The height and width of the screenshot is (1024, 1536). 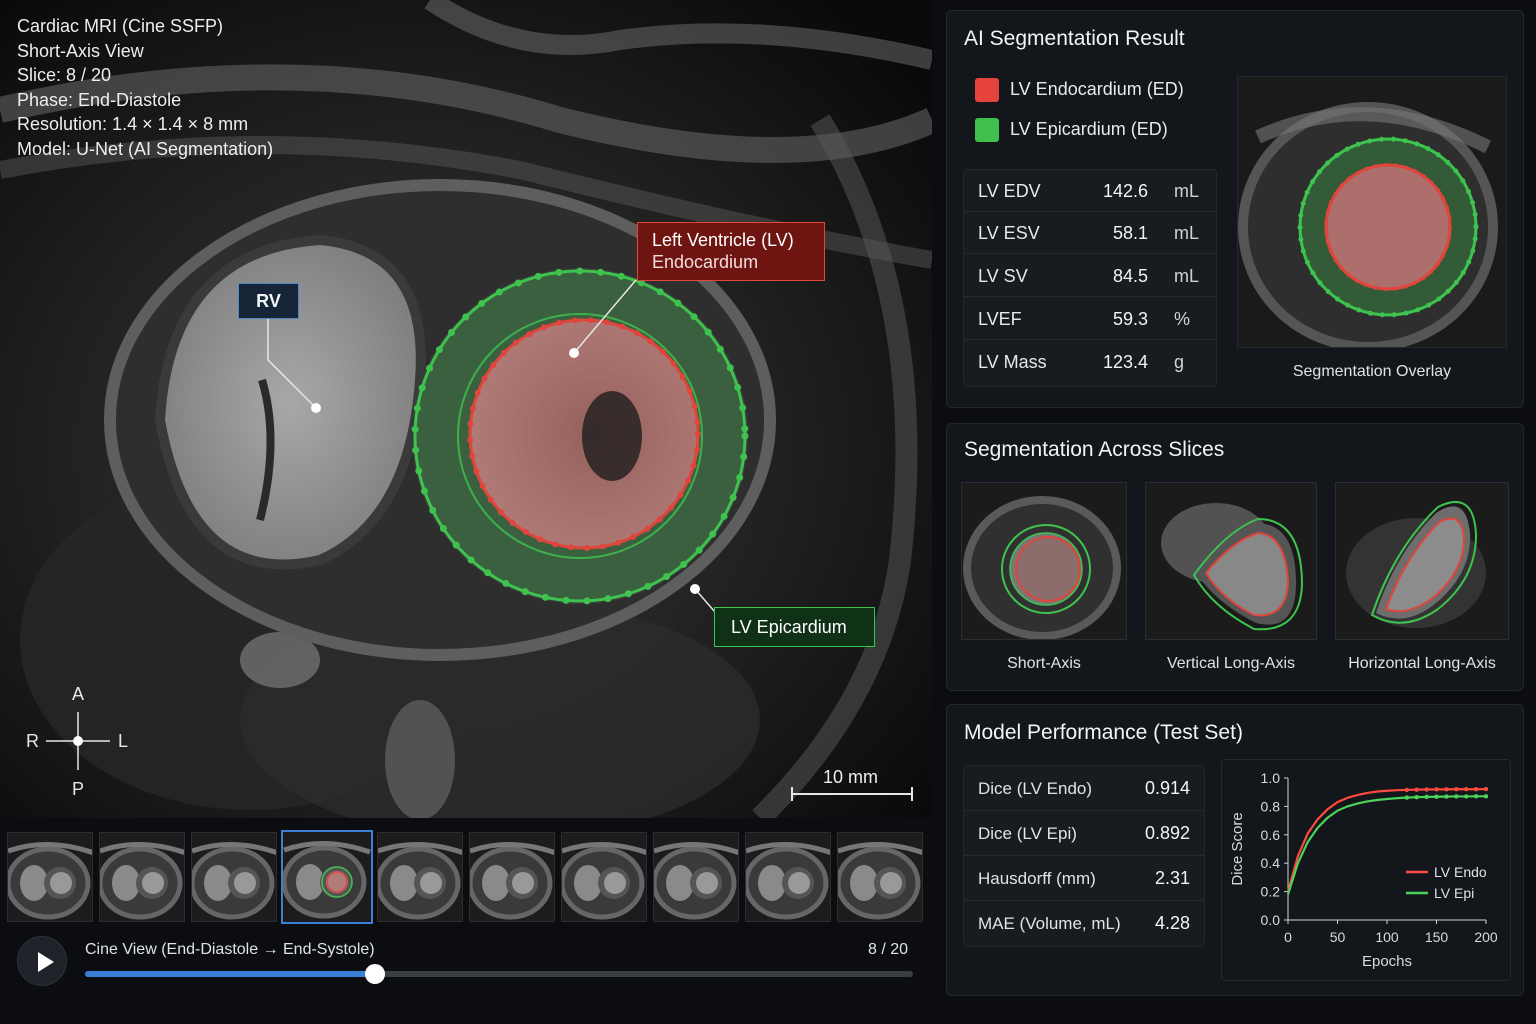 What do you see at coordinates (1460, 872) in the screenshot?
I see `legend-label: LV Endo` at bounding box center [1460, 872].